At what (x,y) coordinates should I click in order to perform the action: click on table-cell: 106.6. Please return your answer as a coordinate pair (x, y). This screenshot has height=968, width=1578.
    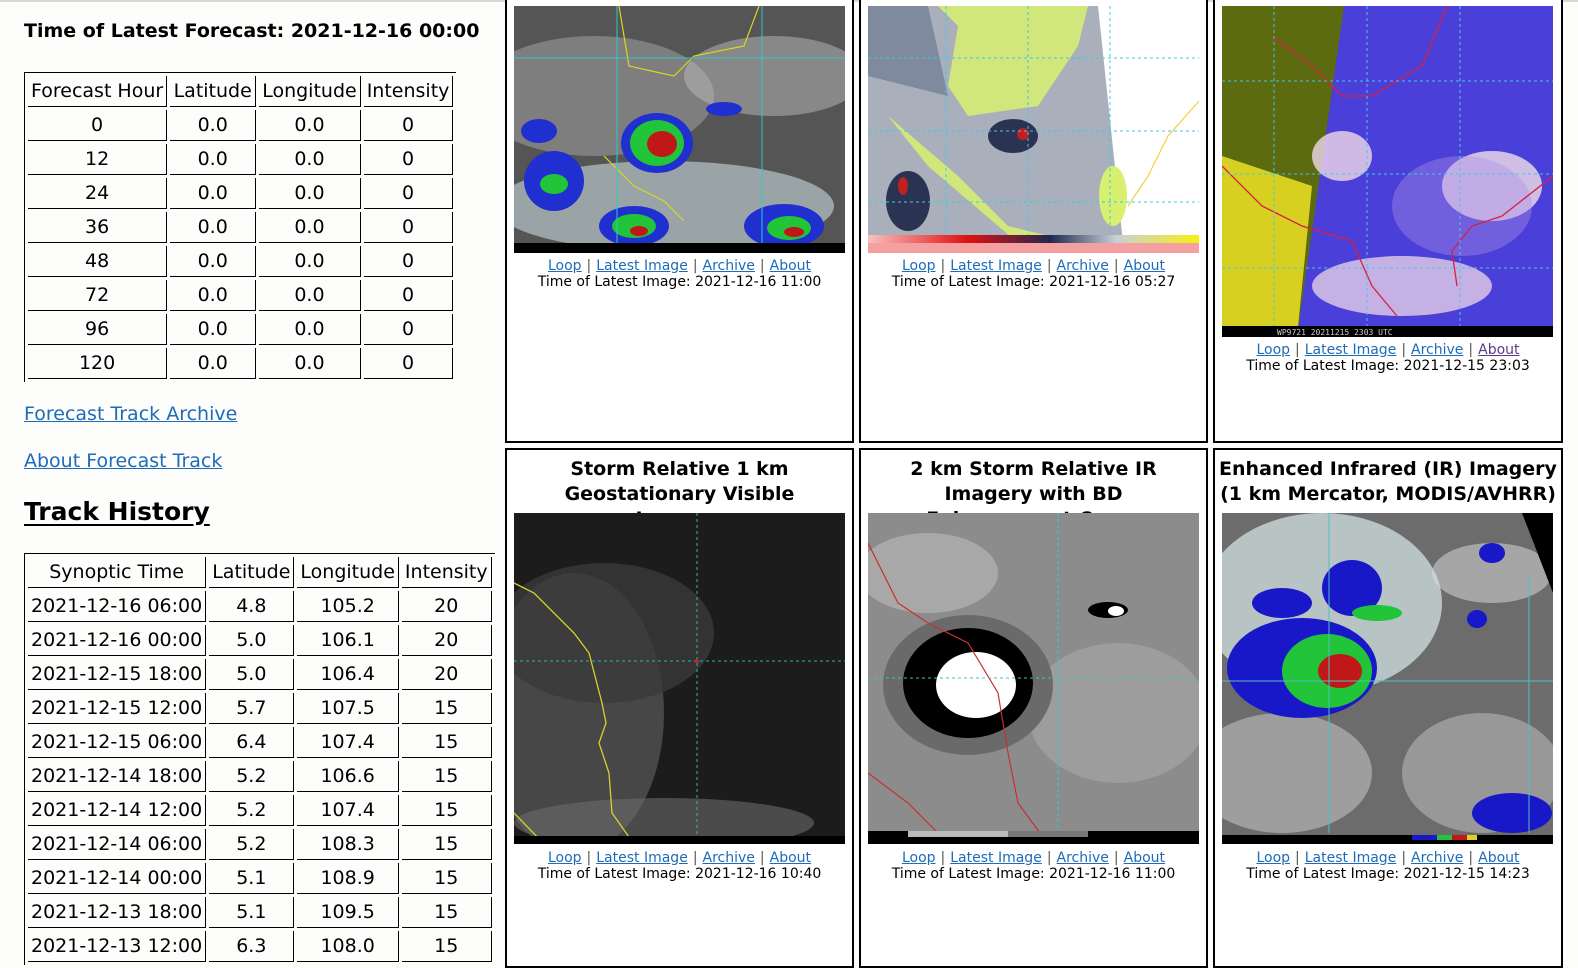
    Looking at the image, I should click on (348, 776).